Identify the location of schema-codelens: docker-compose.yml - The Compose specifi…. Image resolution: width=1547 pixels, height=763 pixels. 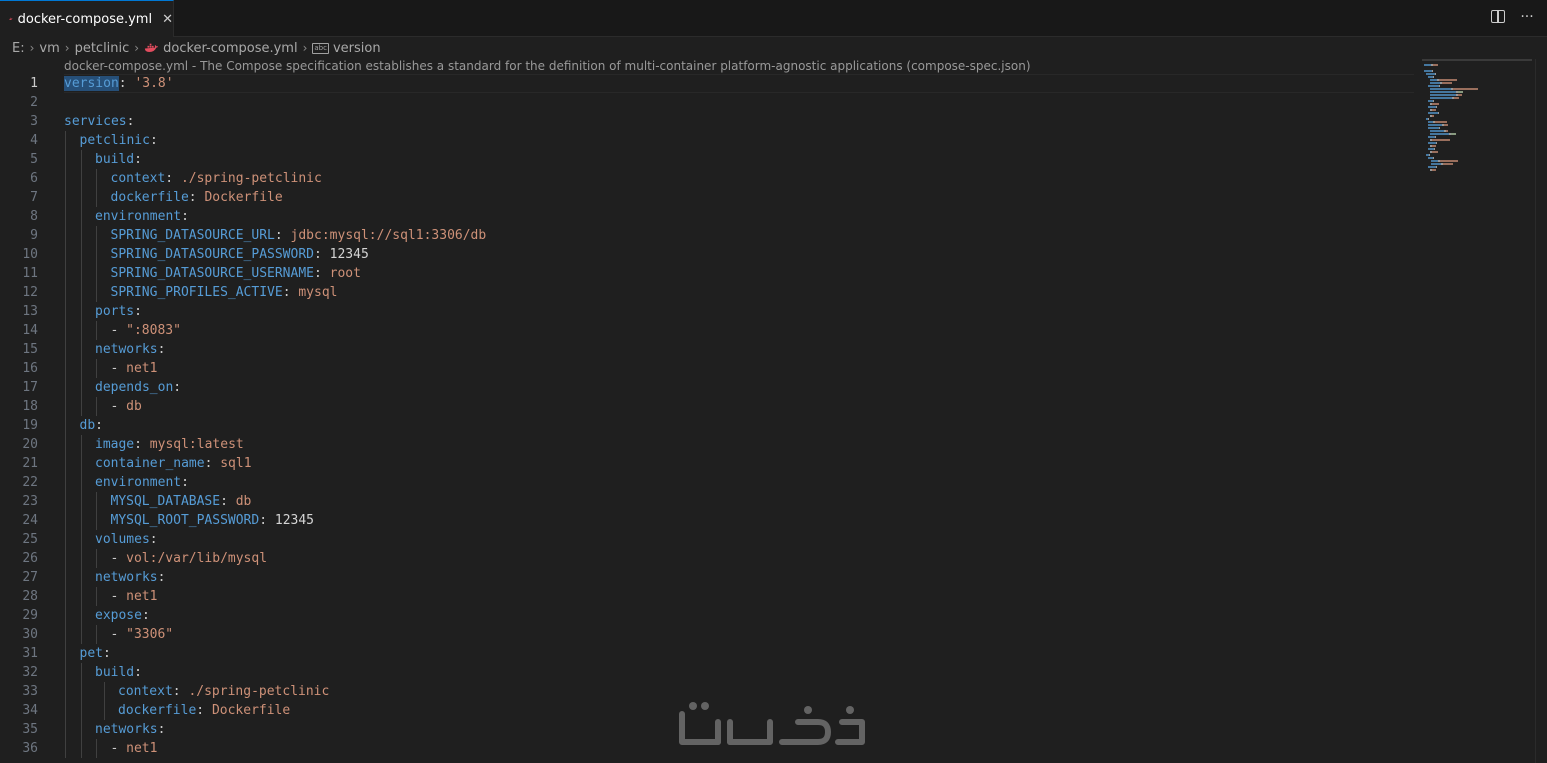
(547, 66).